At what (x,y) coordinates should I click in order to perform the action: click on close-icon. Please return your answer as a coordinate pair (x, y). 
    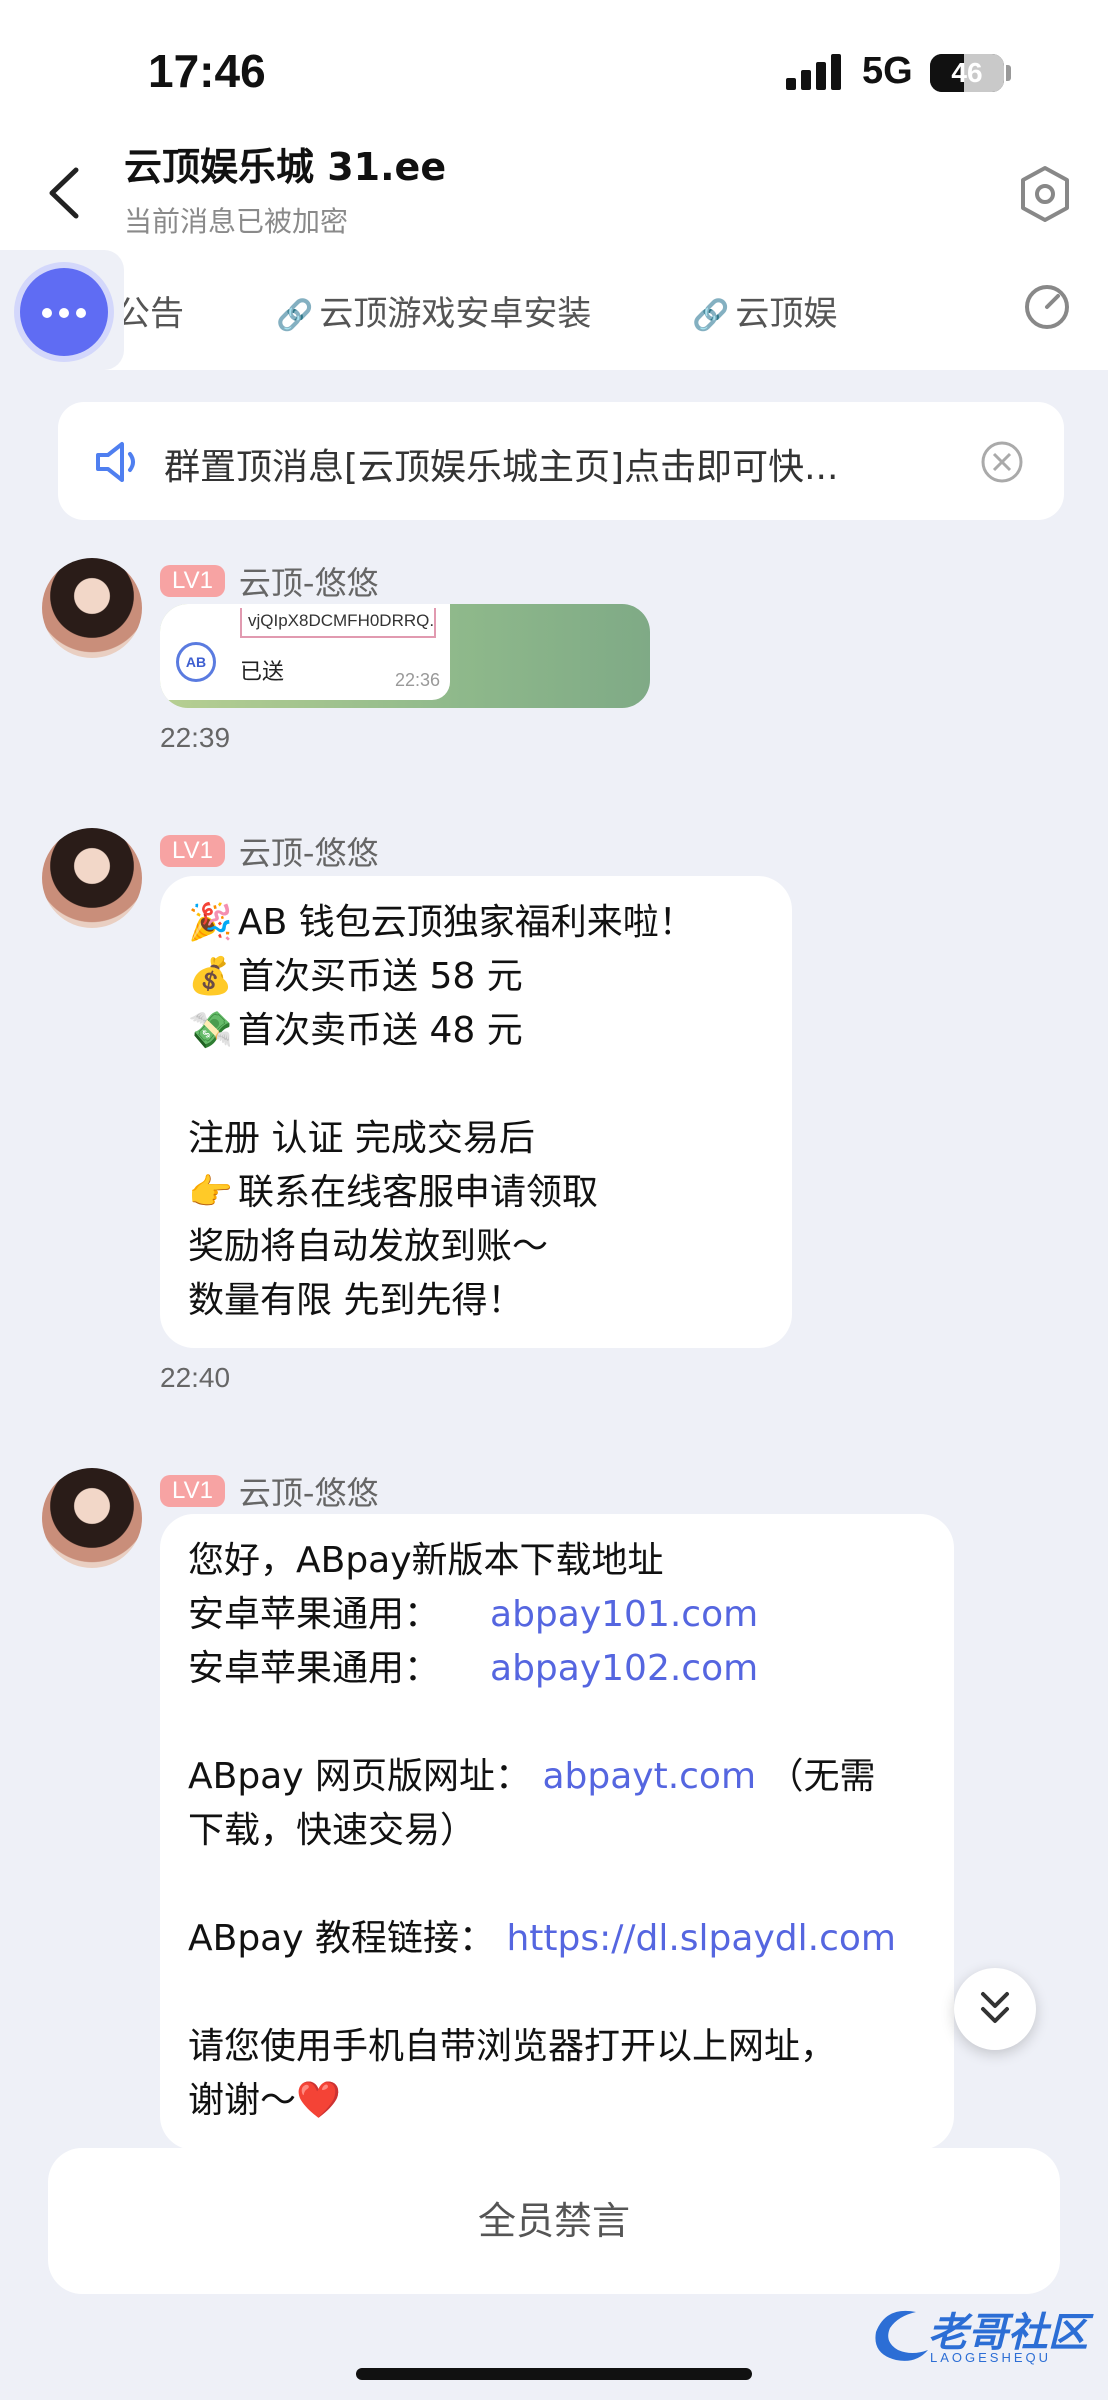
    Looking at the image, I should click on (1002, 462).